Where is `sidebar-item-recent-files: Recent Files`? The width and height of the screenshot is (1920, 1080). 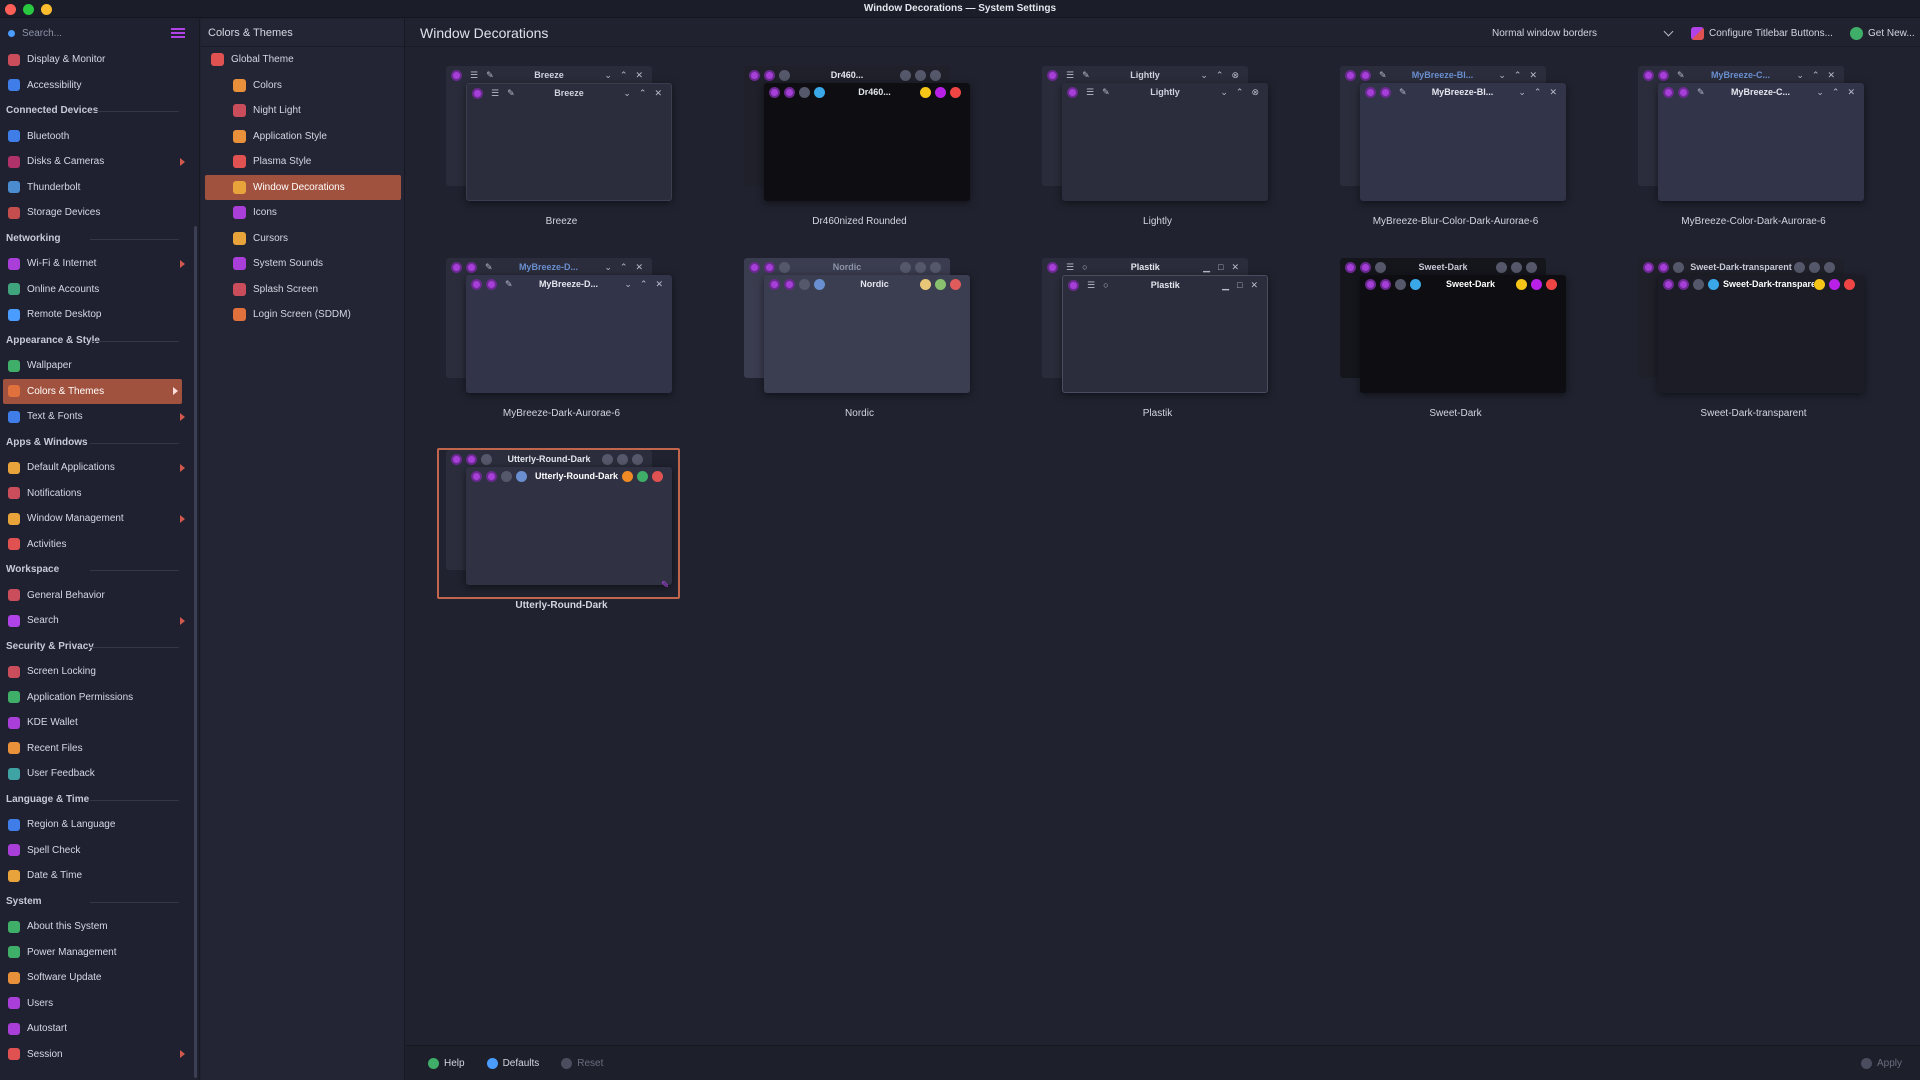 sidebar-item-recent-files: Recent Files is located at coordinates (99, 749).